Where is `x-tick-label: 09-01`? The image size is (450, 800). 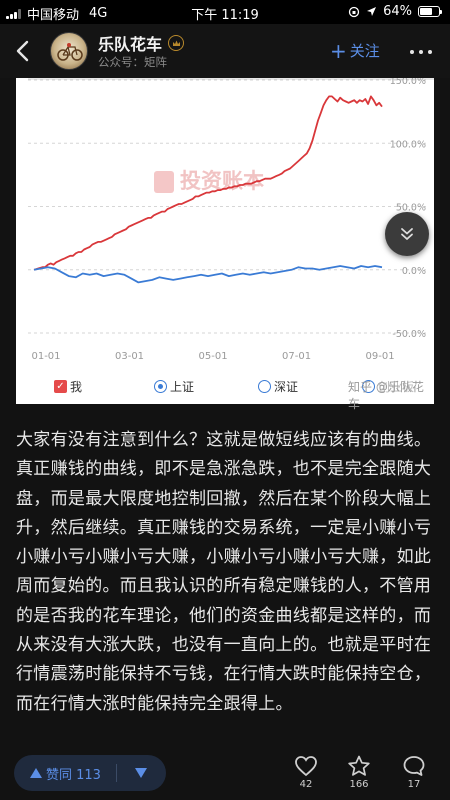
x-tick-label: 09-01 is located at coordinates (380, 356).